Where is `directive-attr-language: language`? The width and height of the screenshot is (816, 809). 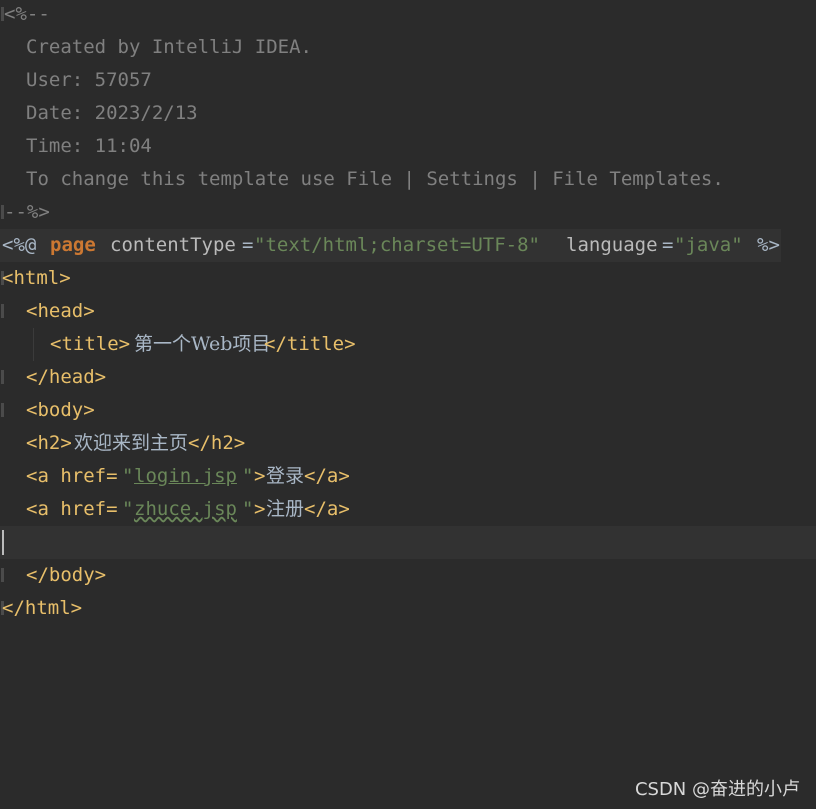
directive-attr-language: language is located at coordinates (612, 245).